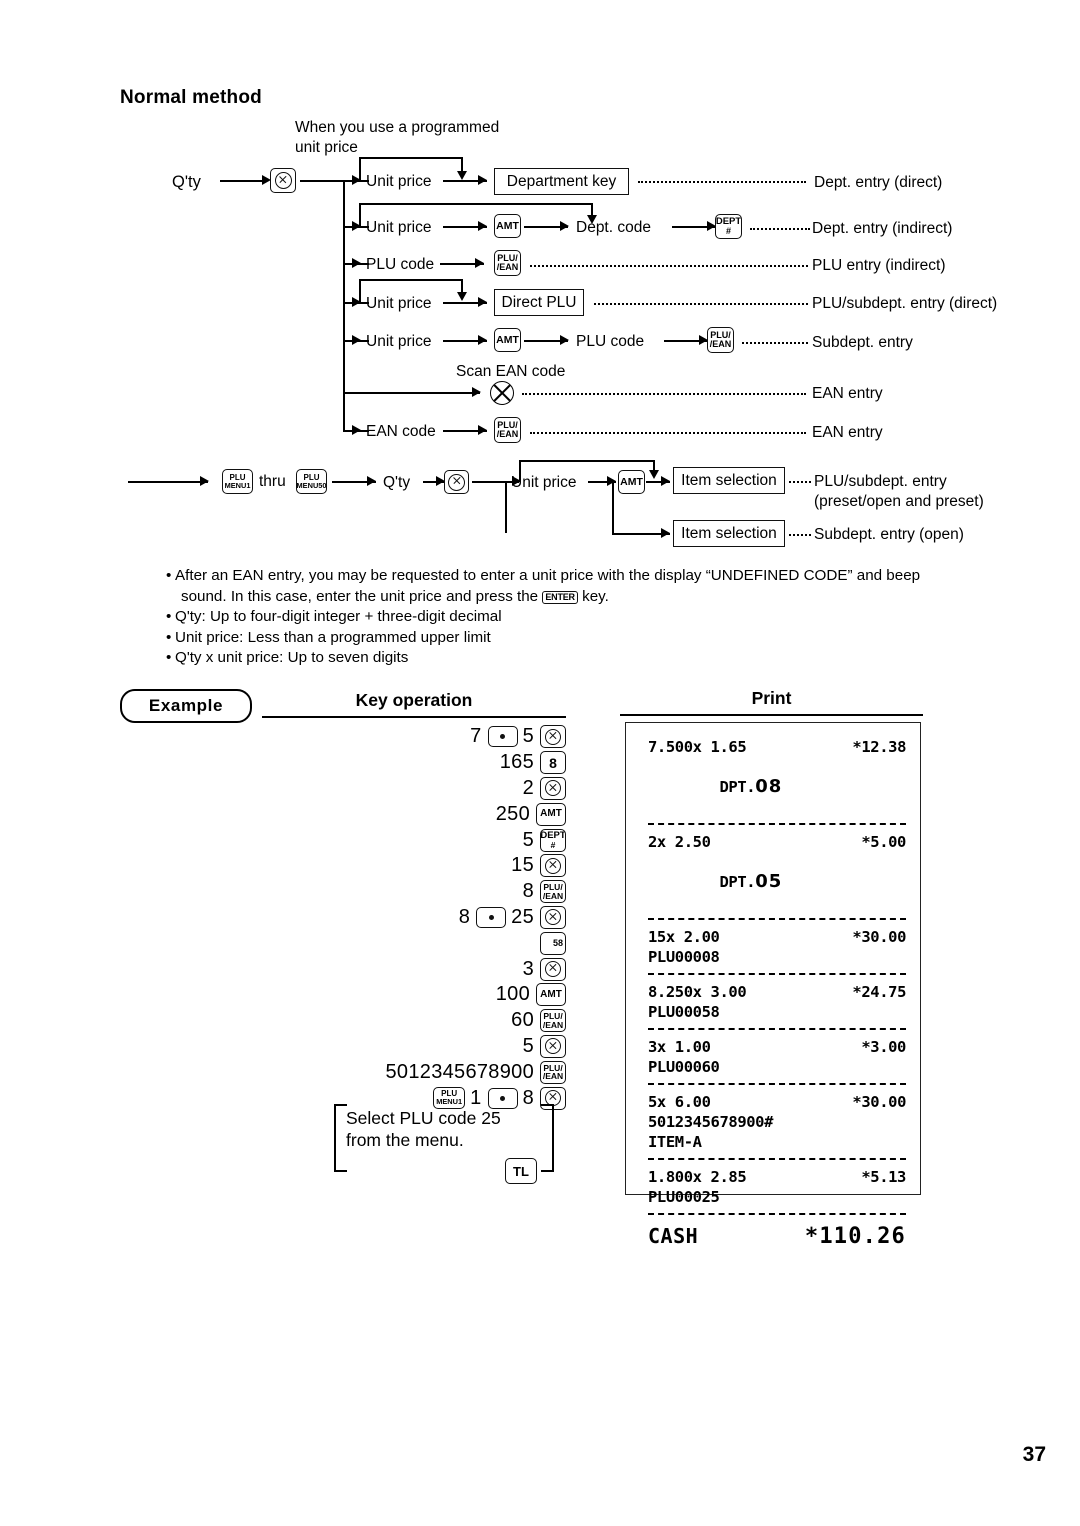  I want to click on diagram-row-2-result: PLU entry (indirect), so click(879, 265).